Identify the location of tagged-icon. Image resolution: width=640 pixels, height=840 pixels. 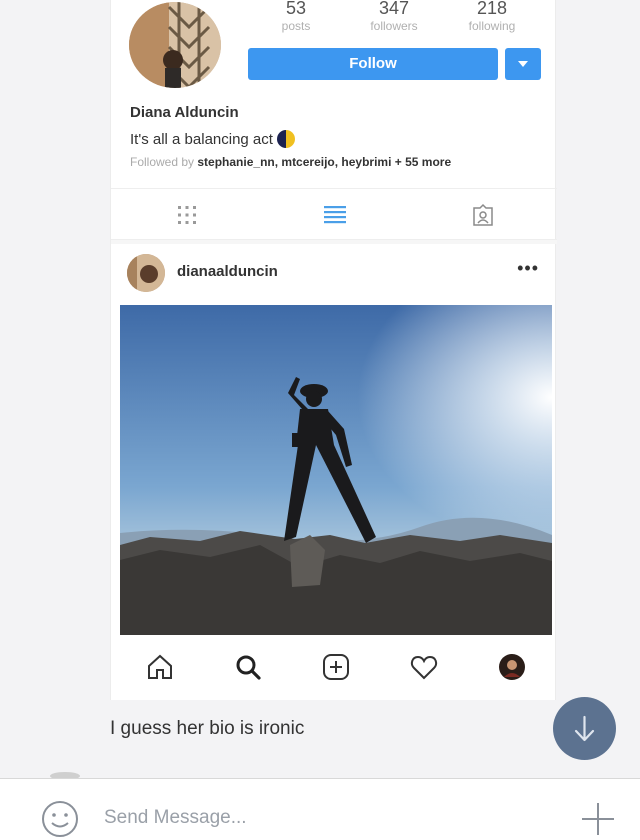
(483, 215).